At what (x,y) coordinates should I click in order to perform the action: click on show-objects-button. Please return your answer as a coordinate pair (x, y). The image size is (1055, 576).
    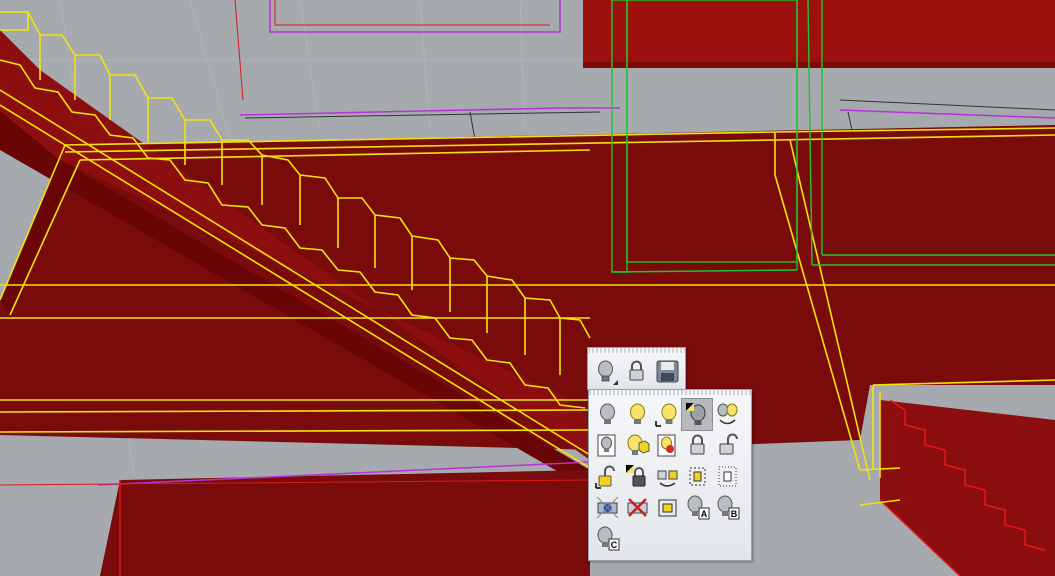
    Looking at the image, I should click on (637, 414).